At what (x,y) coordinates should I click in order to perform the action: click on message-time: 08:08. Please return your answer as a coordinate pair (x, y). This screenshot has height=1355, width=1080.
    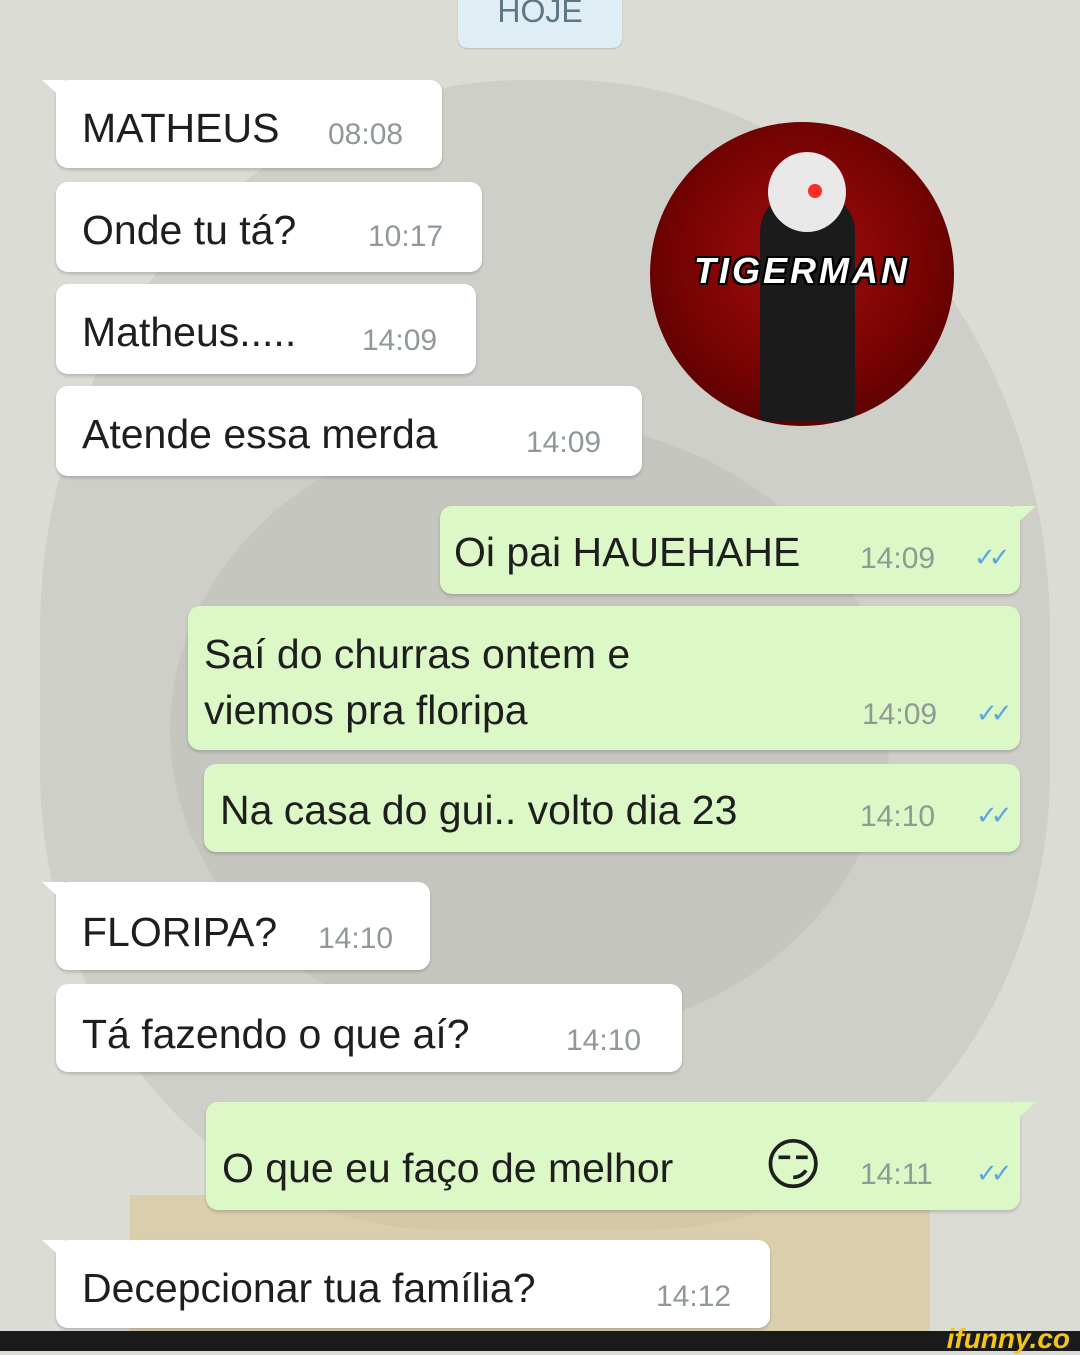
    Looking at the image, I should click on (366, 134).